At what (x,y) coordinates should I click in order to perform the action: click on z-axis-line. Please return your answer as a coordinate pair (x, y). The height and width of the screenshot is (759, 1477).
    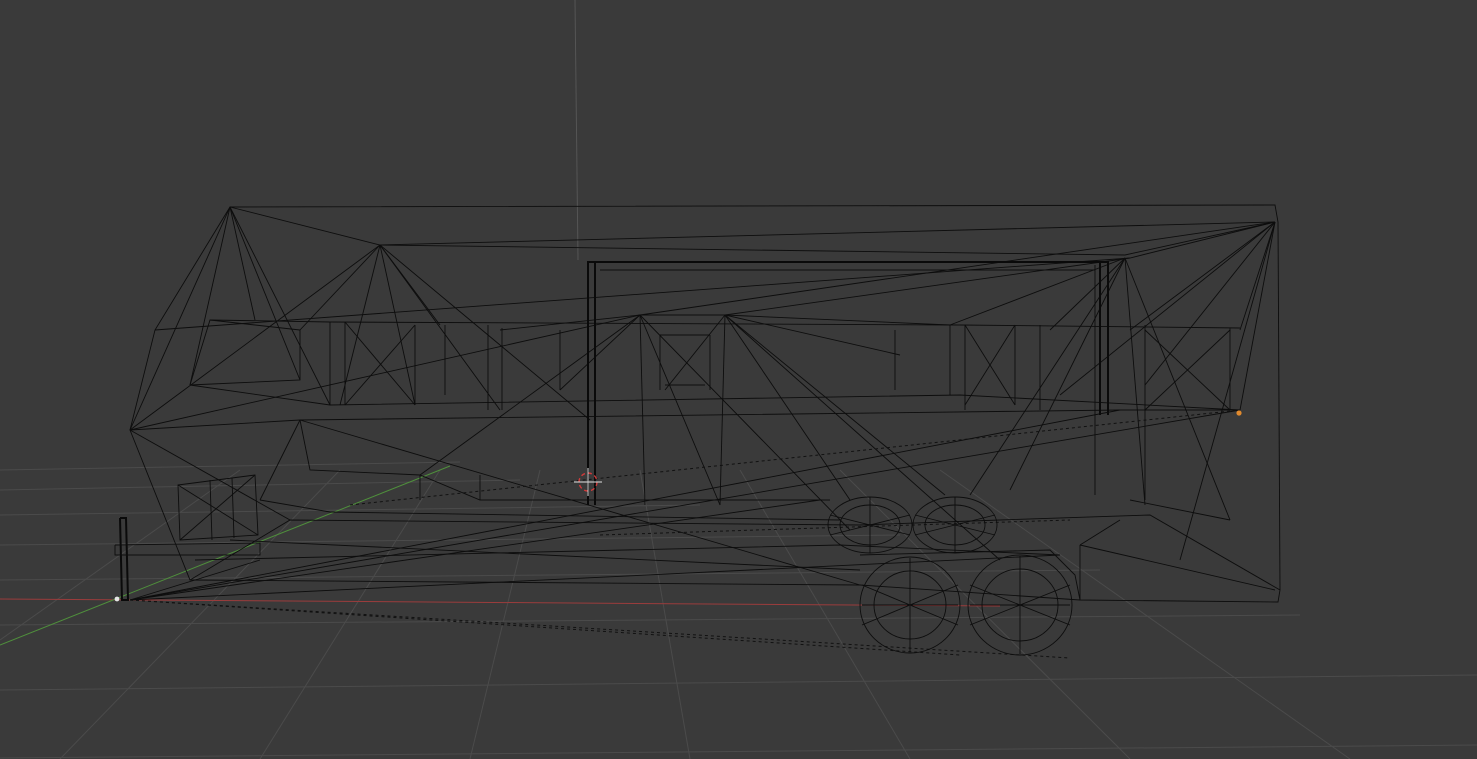
    Looking at the image, I should click on (576, 130).